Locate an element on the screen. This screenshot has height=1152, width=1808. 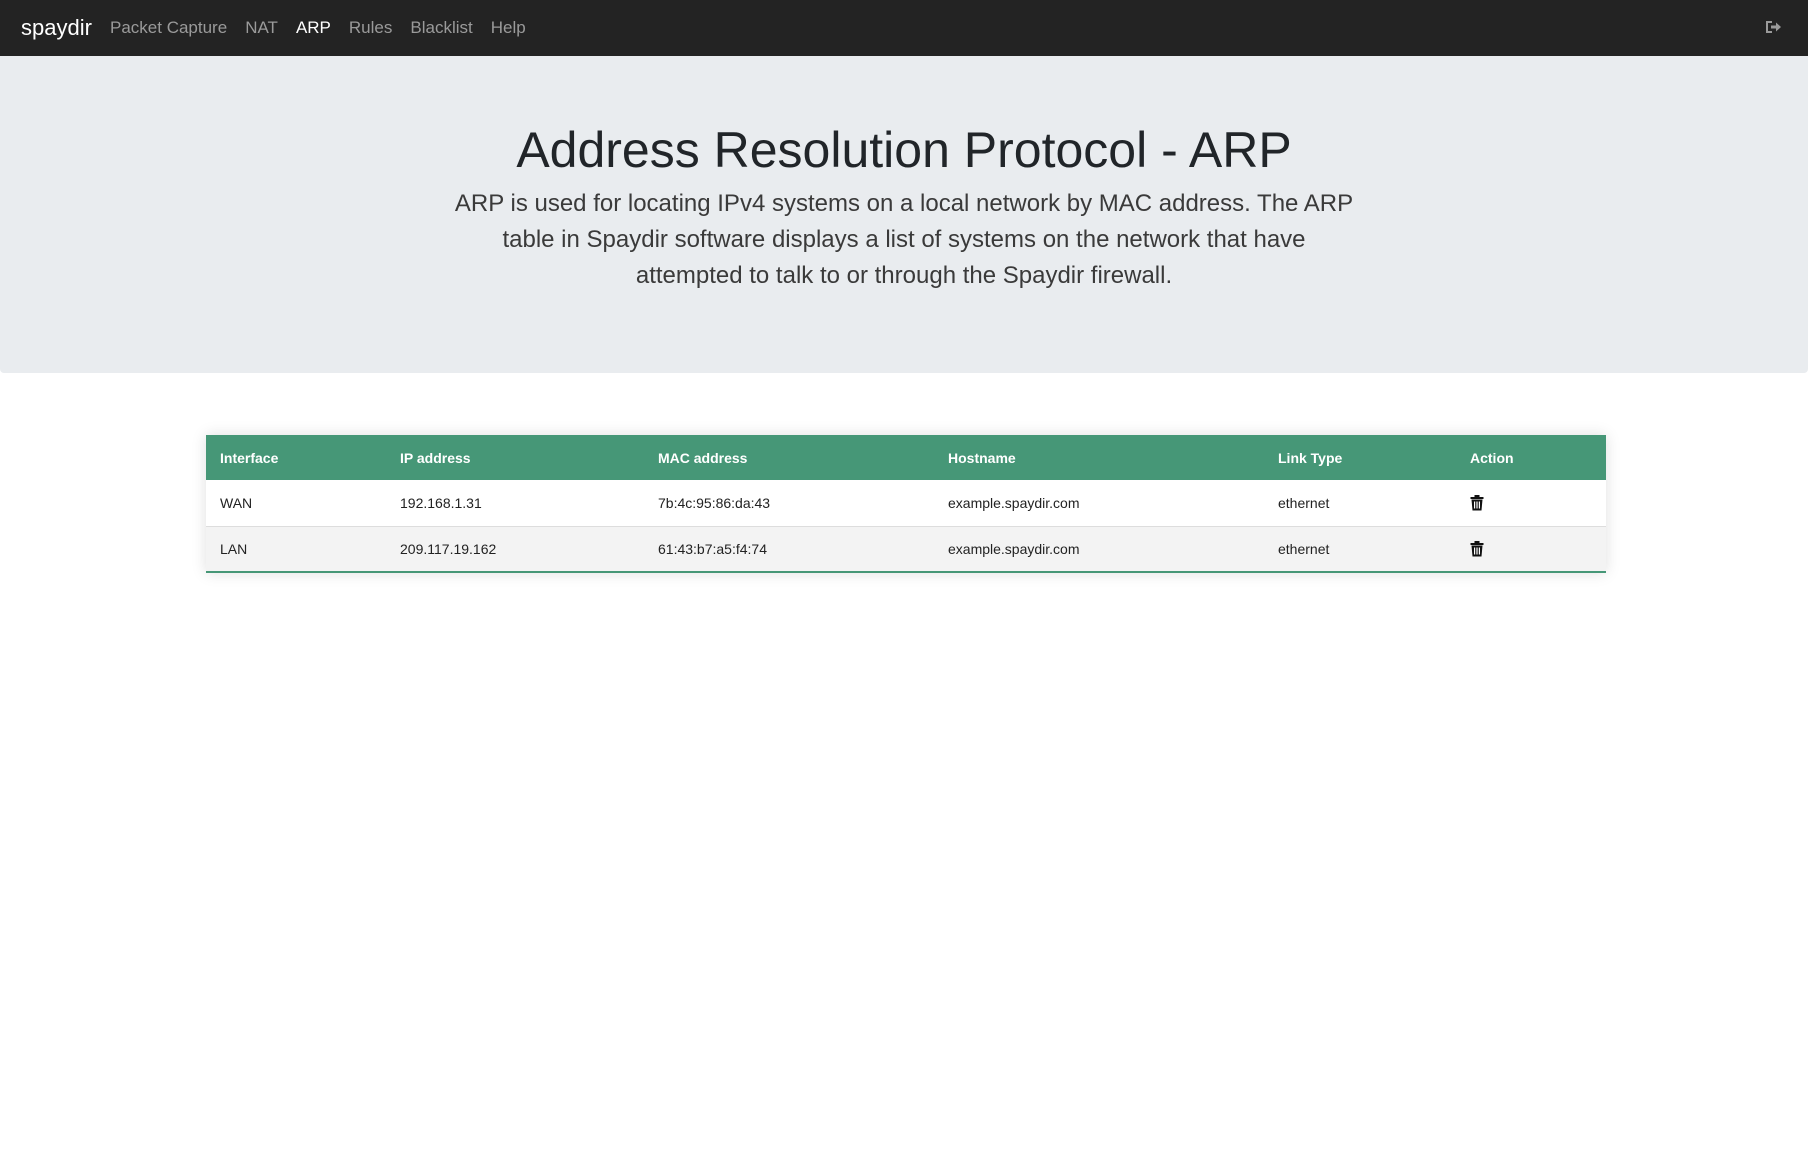
column-header-link-type: Link Type is located at coordinates (1310, 457).